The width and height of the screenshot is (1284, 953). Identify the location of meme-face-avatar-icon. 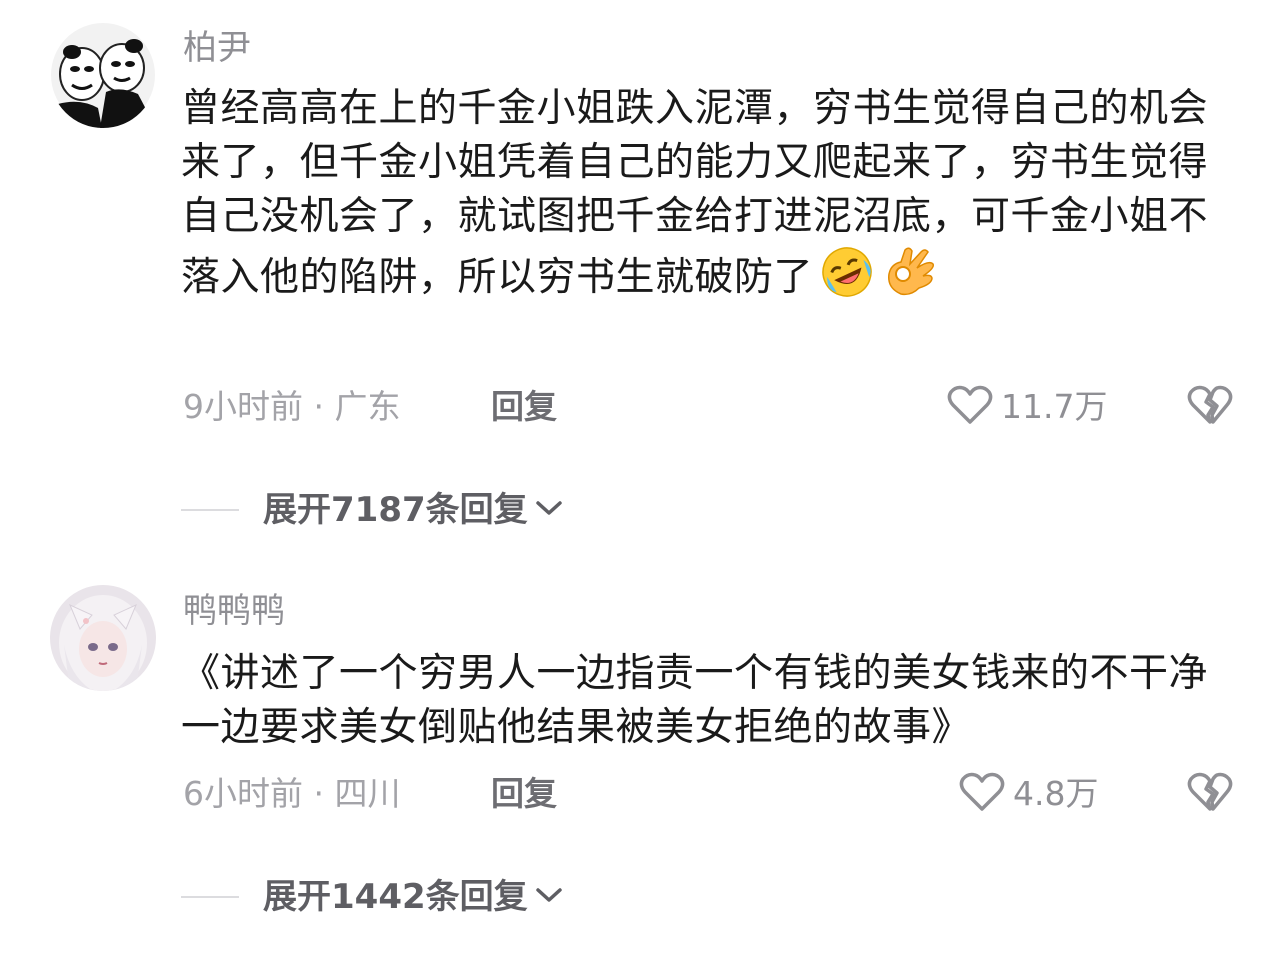
(103, 75).